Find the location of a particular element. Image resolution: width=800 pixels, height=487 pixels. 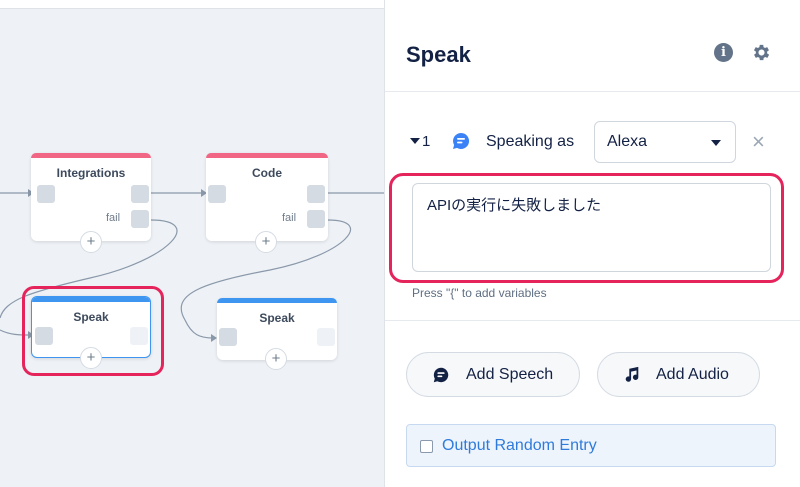

voice-select: Alexa is located at coordinates (665, 142).